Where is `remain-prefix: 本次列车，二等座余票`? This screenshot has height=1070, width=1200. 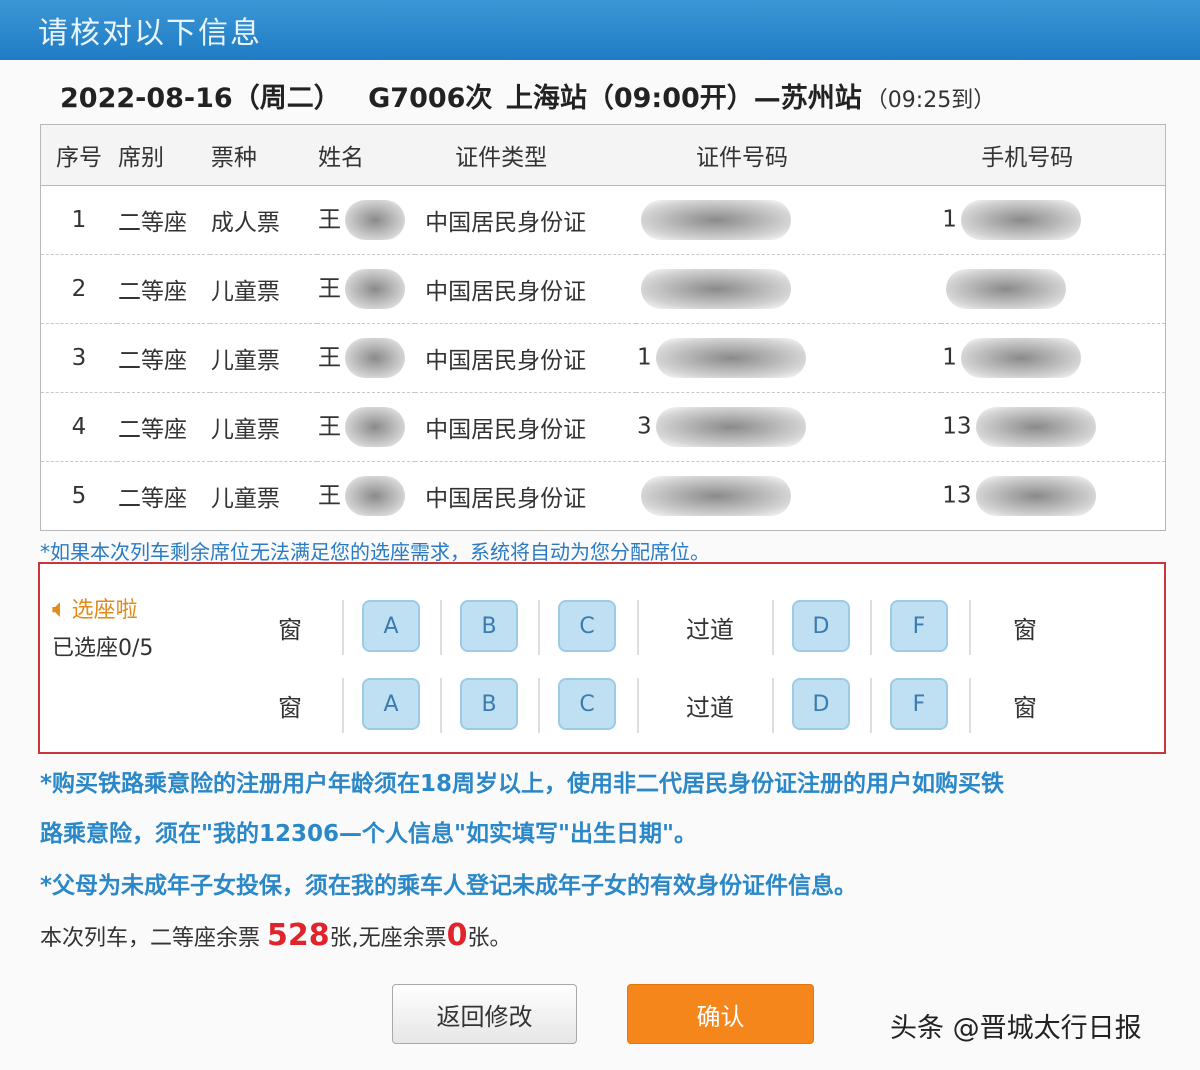 remain-prefix: 本次列车，二等座余票 is located at coordinates (150, 938).